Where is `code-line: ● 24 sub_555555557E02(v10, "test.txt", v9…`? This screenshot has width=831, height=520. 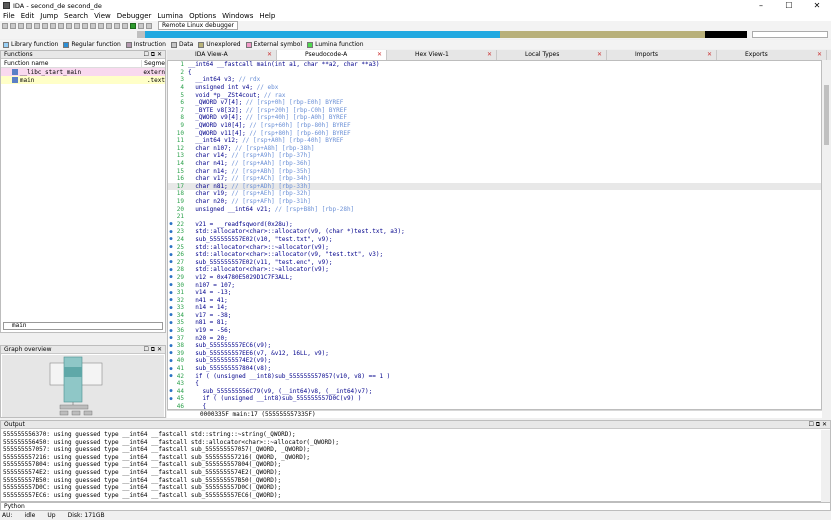 code-line: ● 24 sub_555555557E02(v10, "test.txt", v9… is located at coordinates (494, 240).